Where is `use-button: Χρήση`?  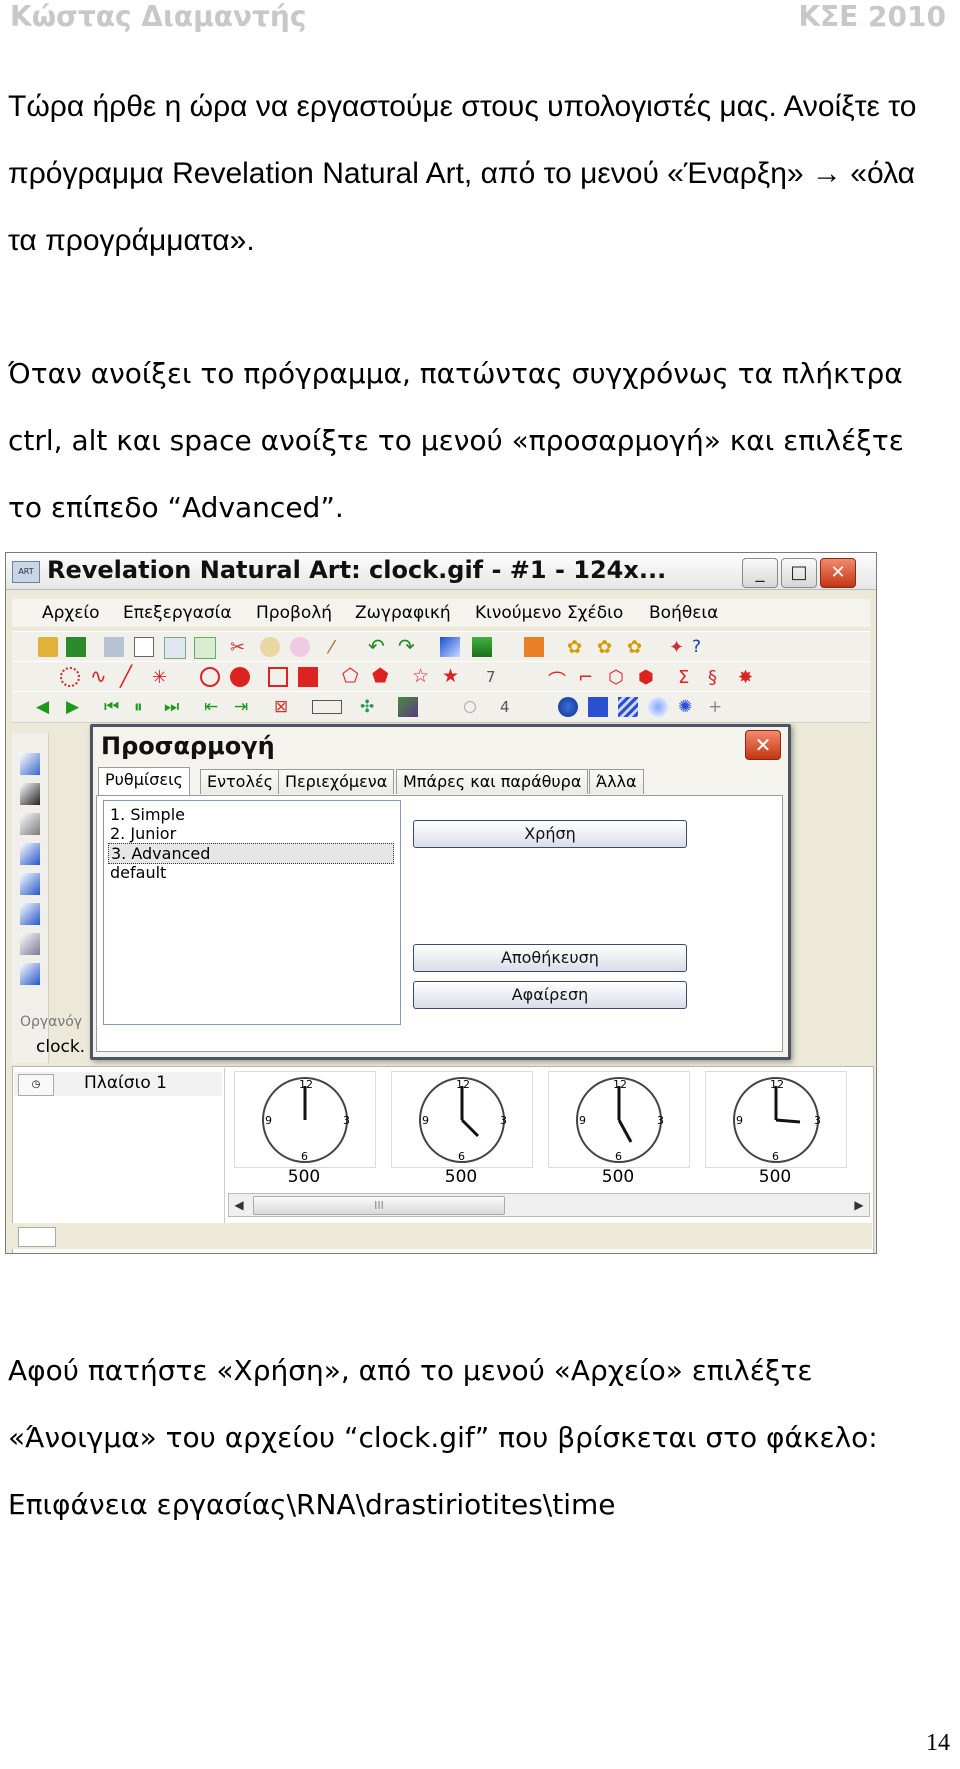
use-button: Χρήση is located at coordinates (550, 834).